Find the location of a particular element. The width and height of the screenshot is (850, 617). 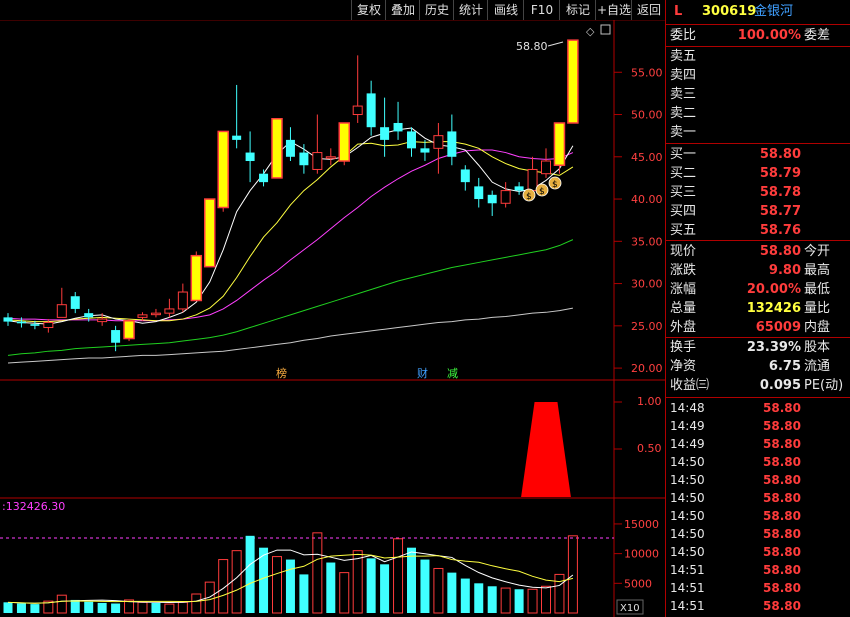

sell-level-row: 卖二 is located at coordinates (758, 114).